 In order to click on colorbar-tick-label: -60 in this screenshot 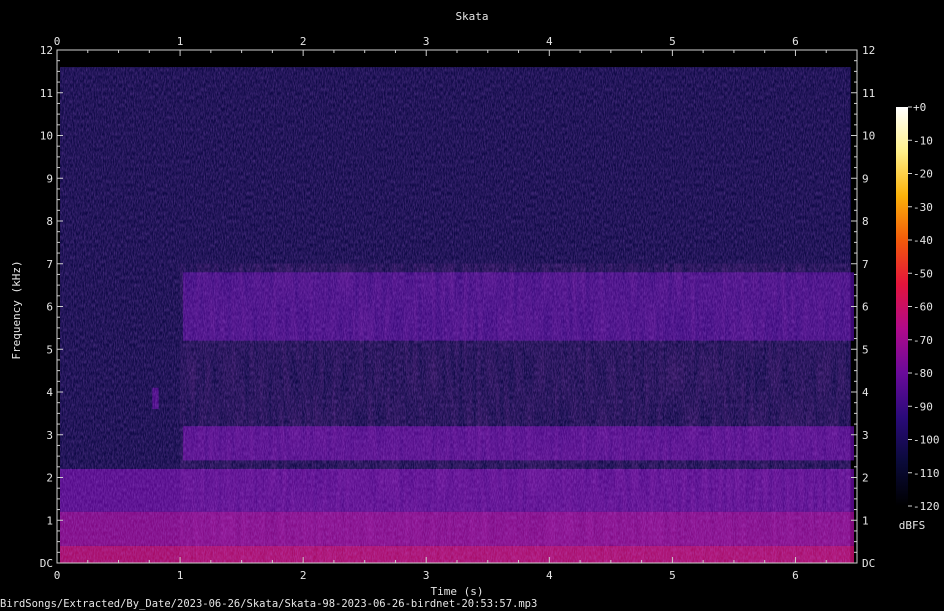, I will do `click(923, 307)`.